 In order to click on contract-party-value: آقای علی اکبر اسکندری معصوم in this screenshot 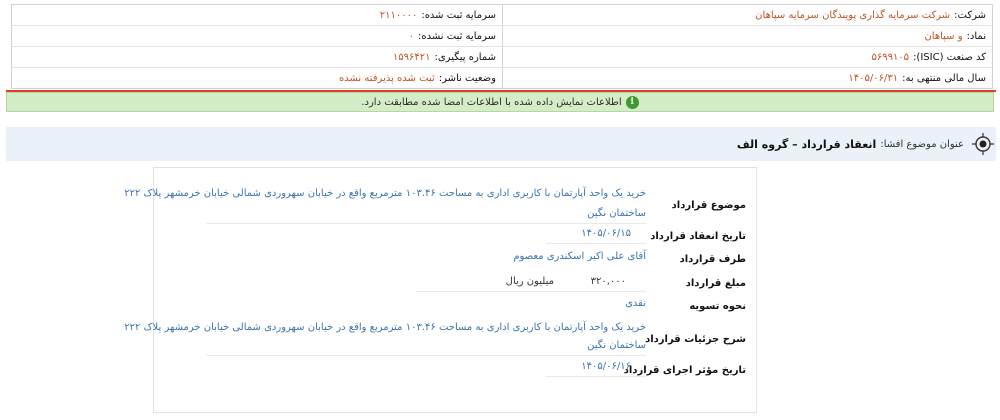, I will do `click(579, 256)`.